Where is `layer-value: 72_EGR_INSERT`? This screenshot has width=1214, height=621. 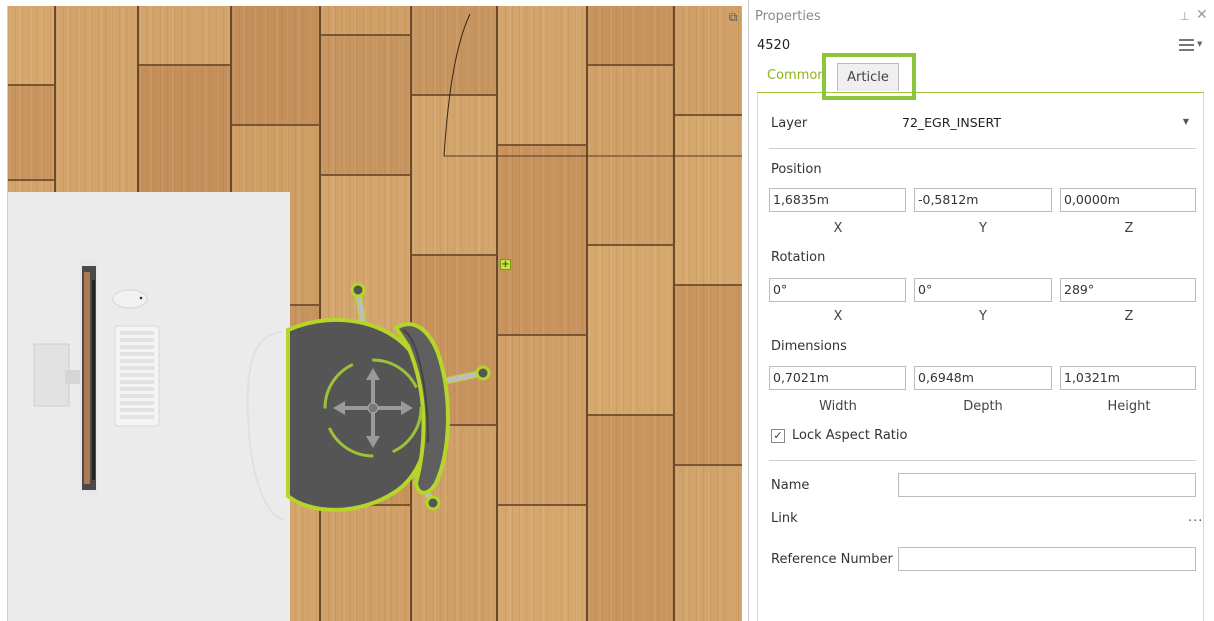
layer-value: 72_EGR_INSERT is located at coordinates (951, 122).